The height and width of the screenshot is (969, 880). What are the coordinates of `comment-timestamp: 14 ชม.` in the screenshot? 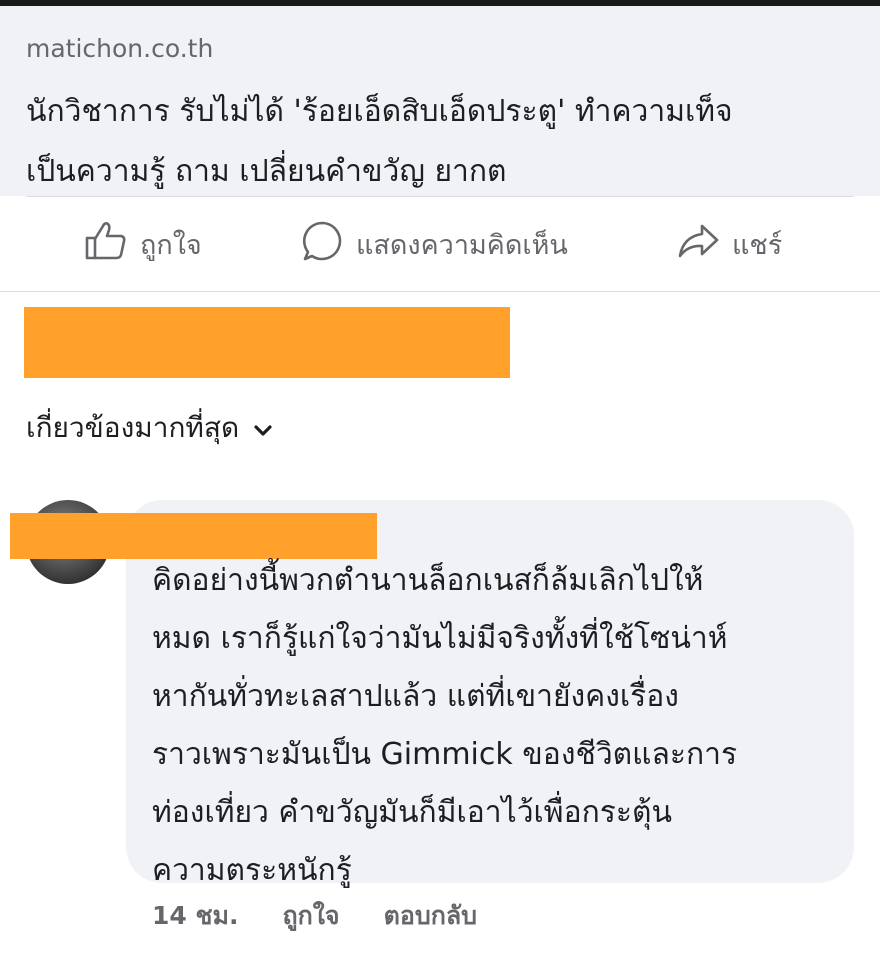 It's located at (195, 916).